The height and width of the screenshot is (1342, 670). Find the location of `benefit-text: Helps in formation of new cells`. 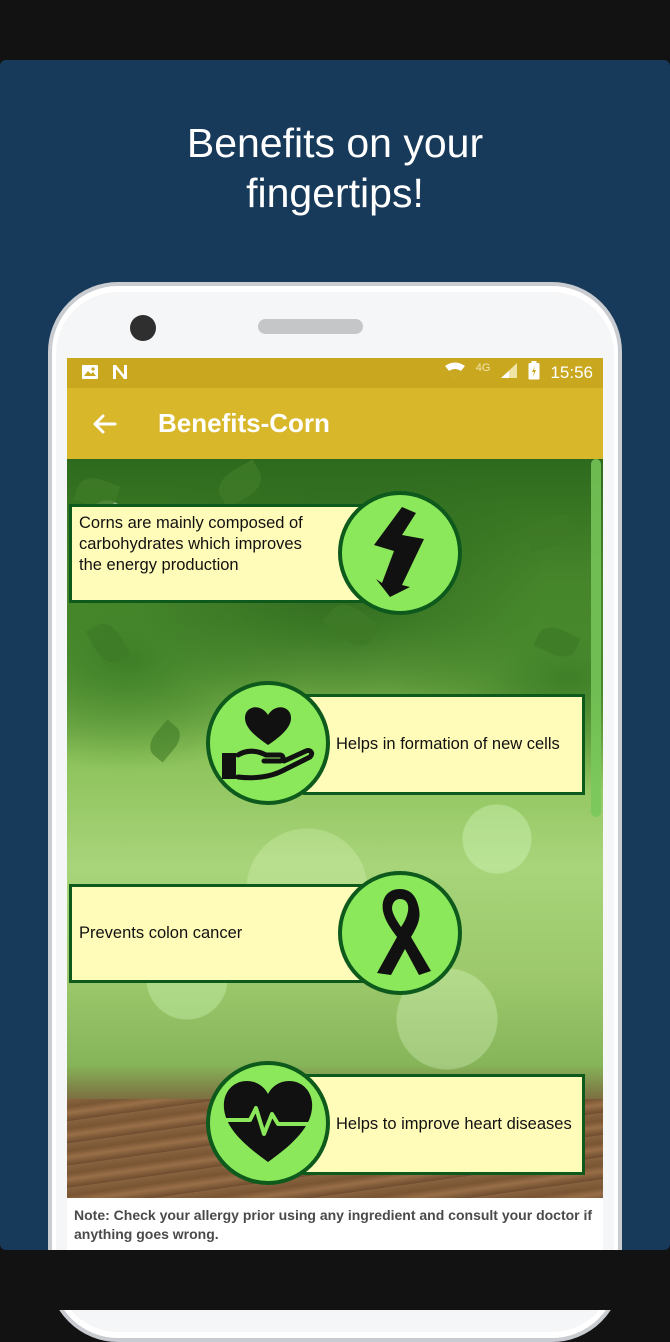

benefit-text: Helps in formation of new cells is located at coordinates (448, 744).